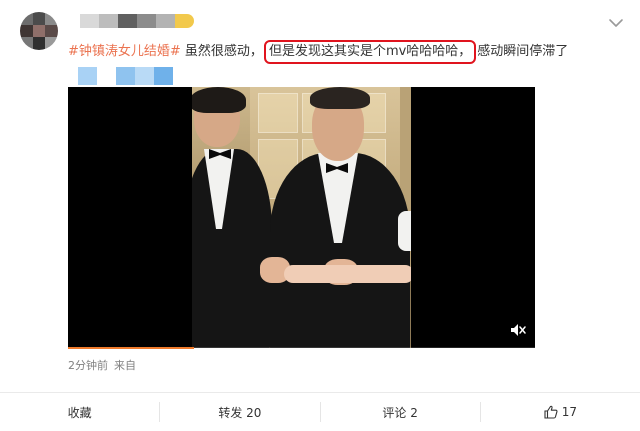 The image size is (640, 431). What do you see at coordinates (39, 31) in the screenshot?
I see `avatar` at bounding box center [39, 31].